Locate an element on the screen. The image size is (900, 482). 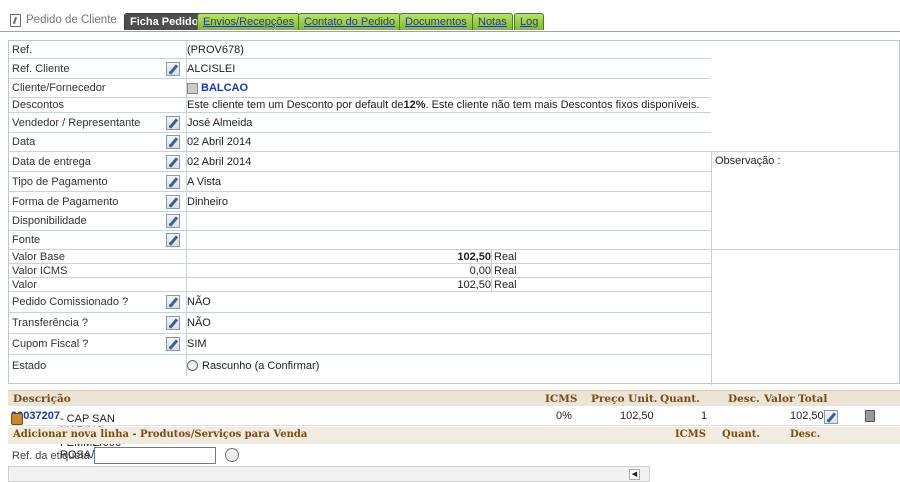
label-ref-etiqueta: Ref. da etiqueta : is located at coordinates (54, 456).